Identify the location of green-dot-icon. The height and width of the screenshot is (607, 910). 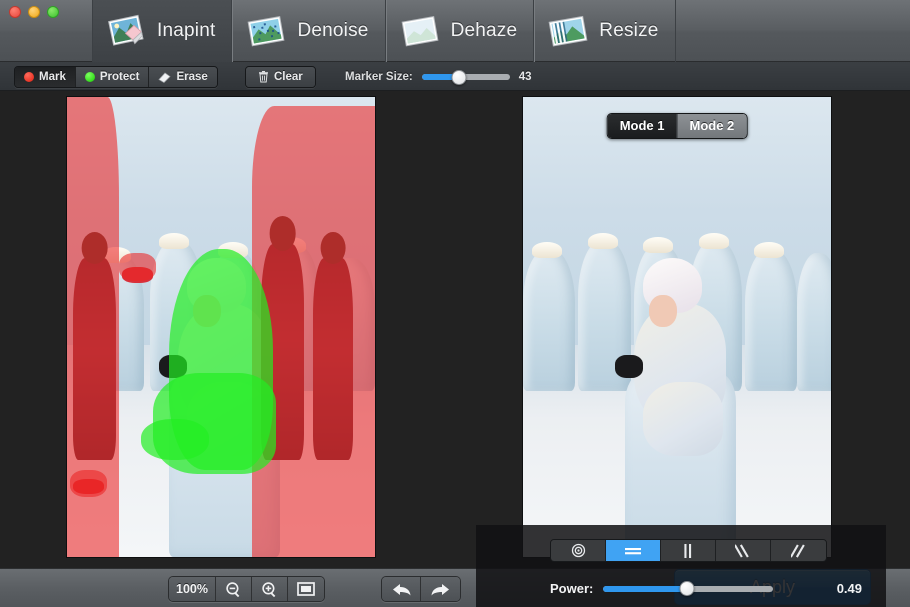
(89, 77).